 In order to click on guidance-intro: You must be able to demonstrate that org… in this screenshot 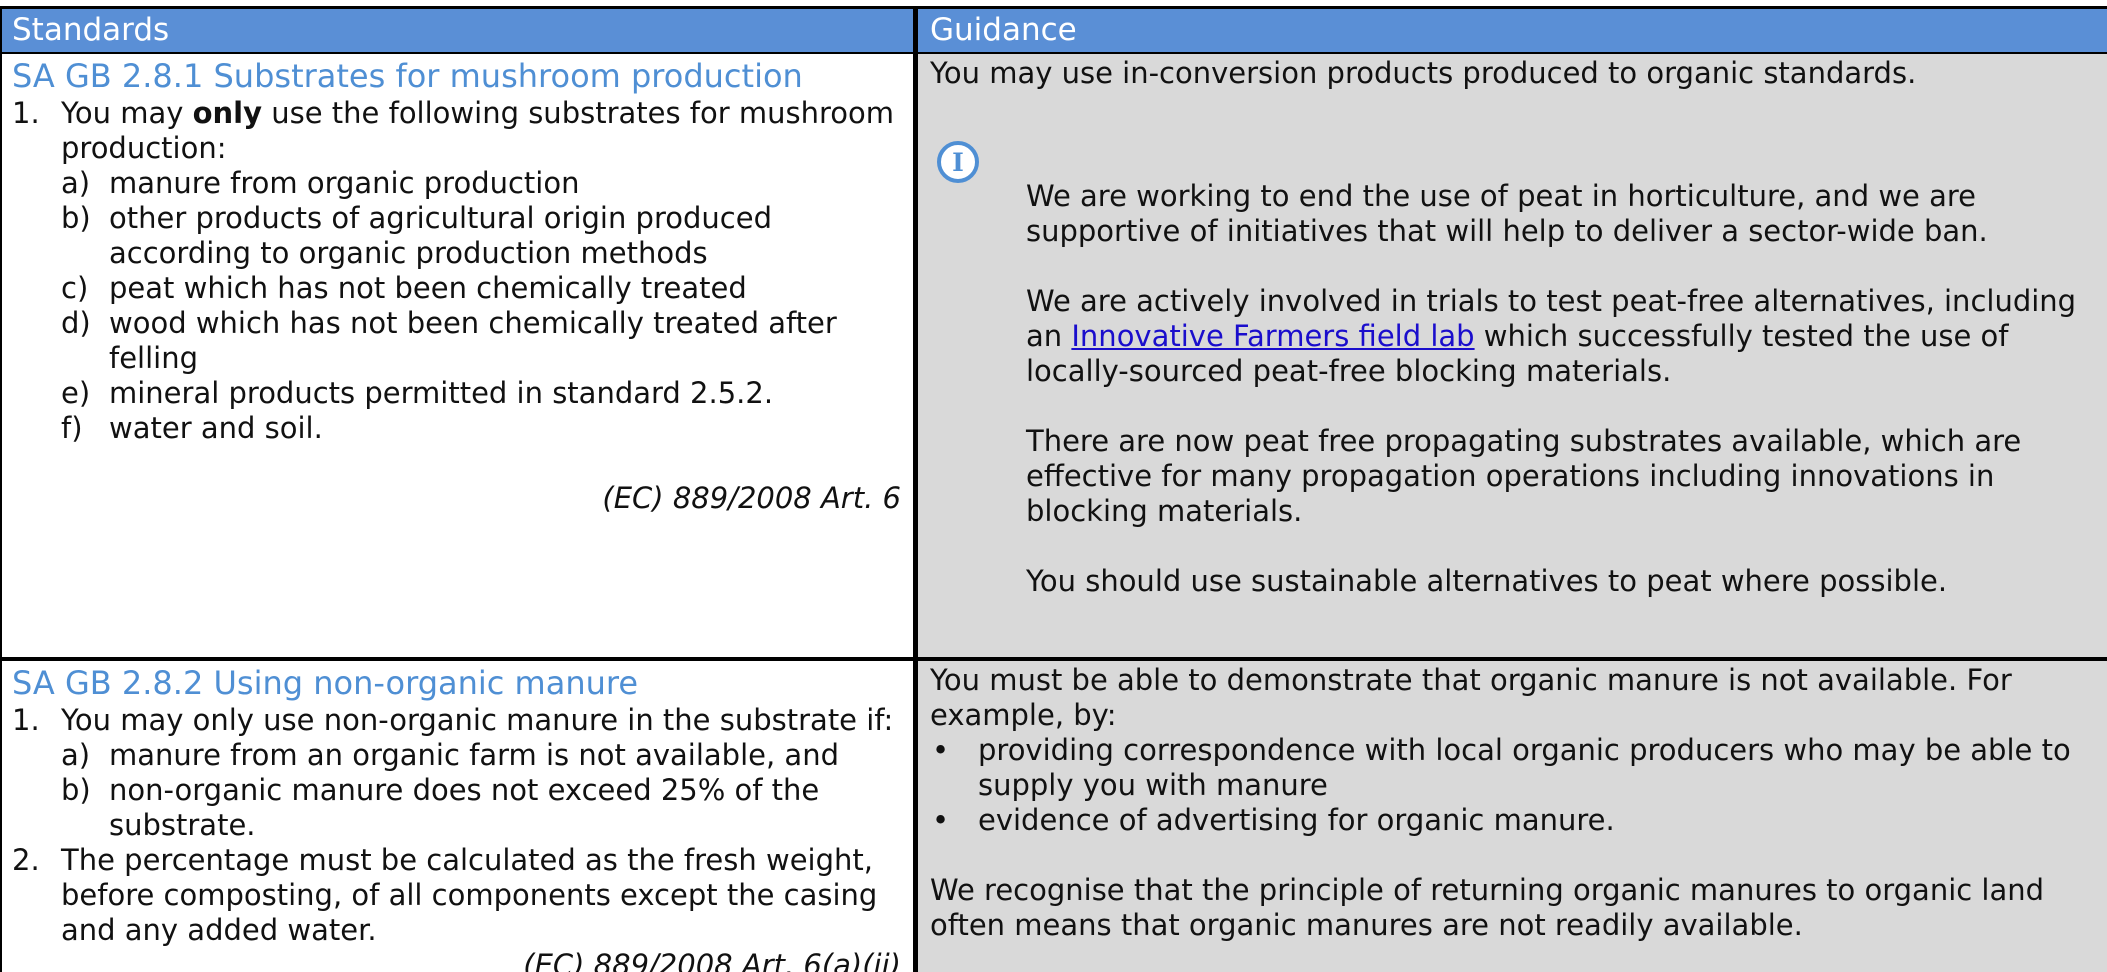, I will do `click(1471, 697)`.